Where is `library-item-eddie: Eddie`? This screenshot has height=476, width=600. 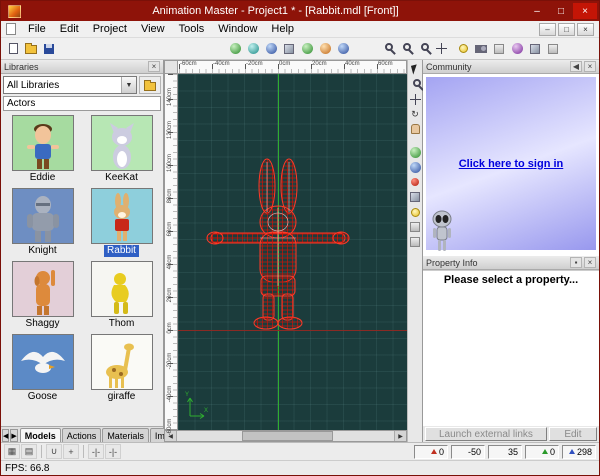
library-item-eddie: Eddie is located at coordinates (42, 149).